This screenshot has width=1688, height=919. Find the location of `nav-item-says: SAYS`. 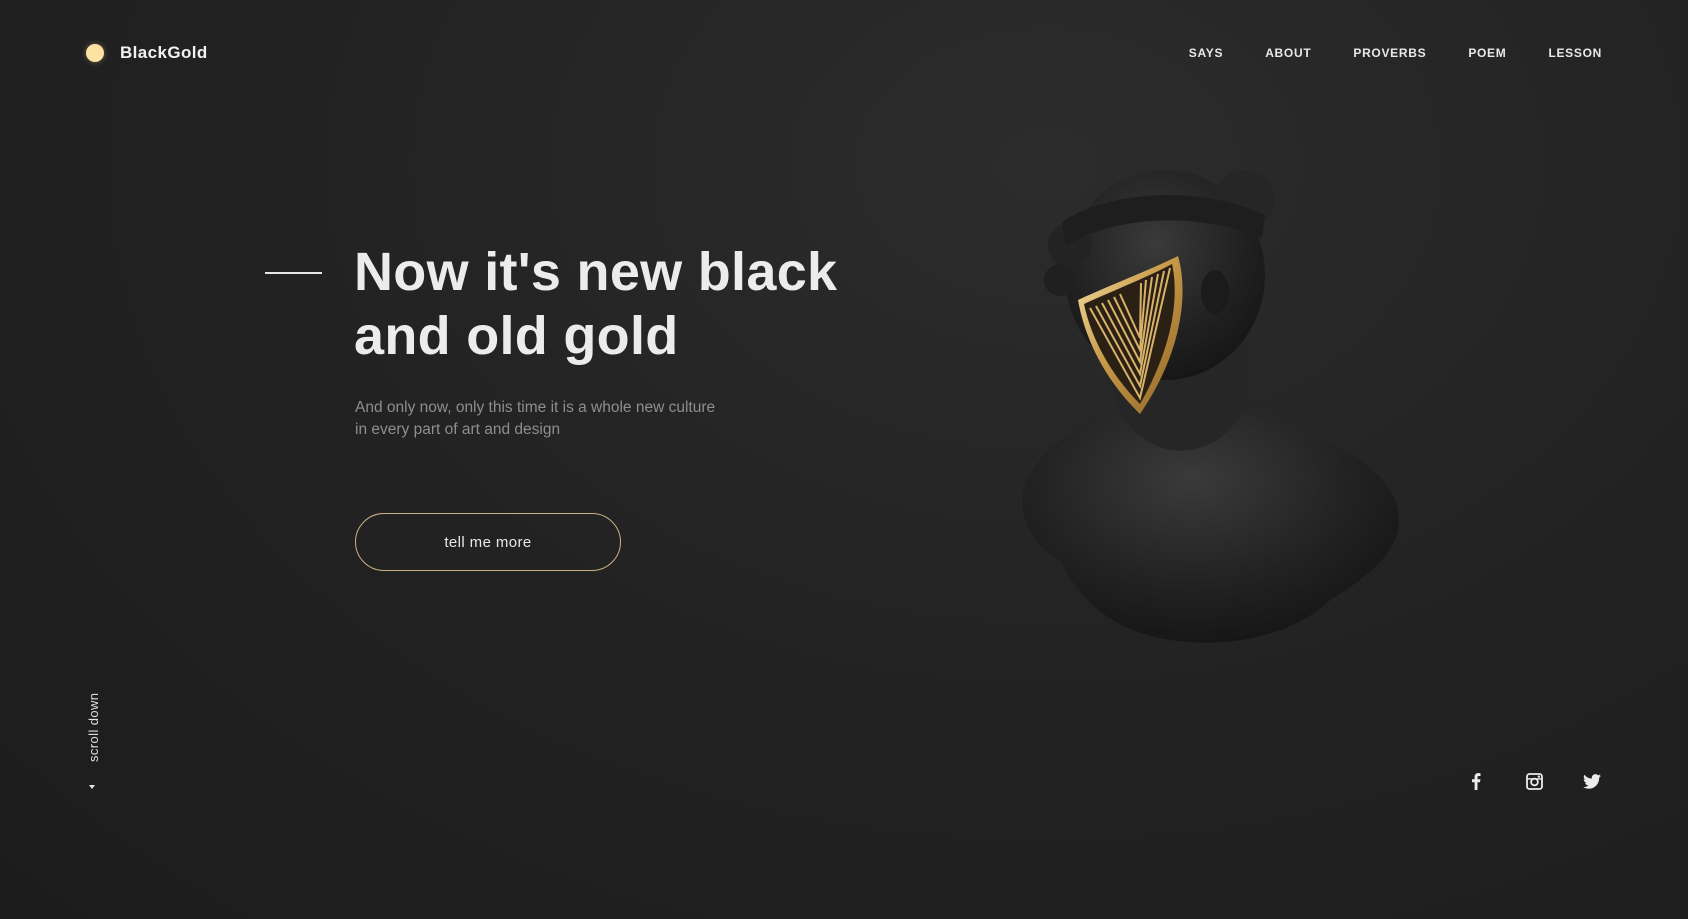

nav-item-says: SAYS is located at coordinates (1206, 53).